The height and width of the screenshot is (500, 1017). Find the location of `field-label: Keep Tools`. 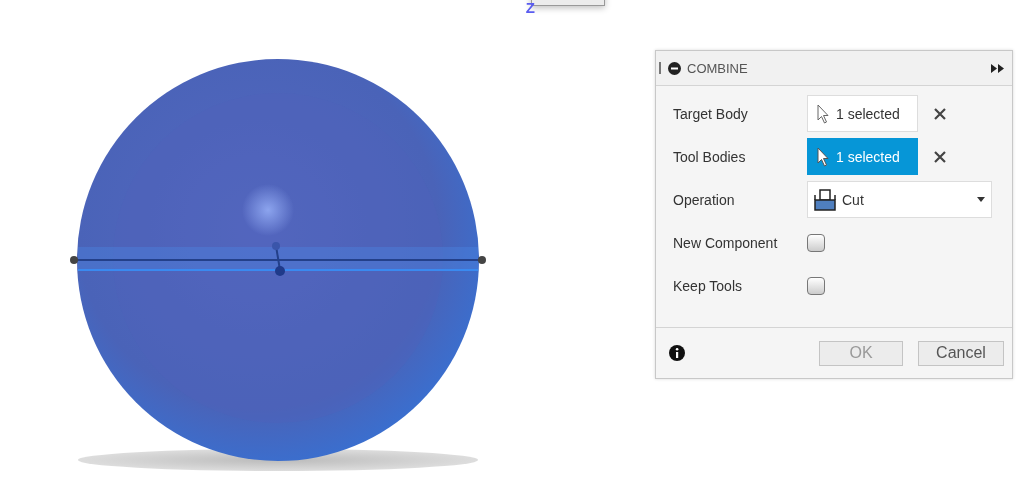

field-label: Keep Tools is located at coordinates (708, 285).